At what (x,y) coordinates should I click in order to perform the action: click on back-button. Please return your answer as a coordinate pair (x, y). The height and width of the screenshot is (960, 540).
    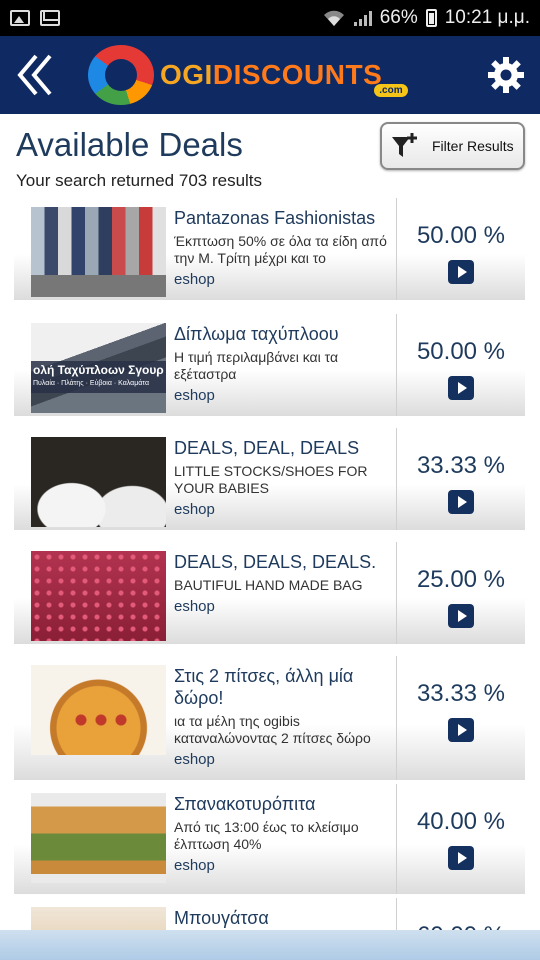
    Looking at the image, I should click on (35, 75).